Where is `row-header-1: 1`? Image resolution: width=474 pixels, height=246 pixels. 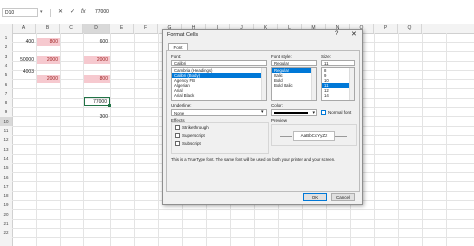 row-header-1: 1 is located at coordinates (6, 37).